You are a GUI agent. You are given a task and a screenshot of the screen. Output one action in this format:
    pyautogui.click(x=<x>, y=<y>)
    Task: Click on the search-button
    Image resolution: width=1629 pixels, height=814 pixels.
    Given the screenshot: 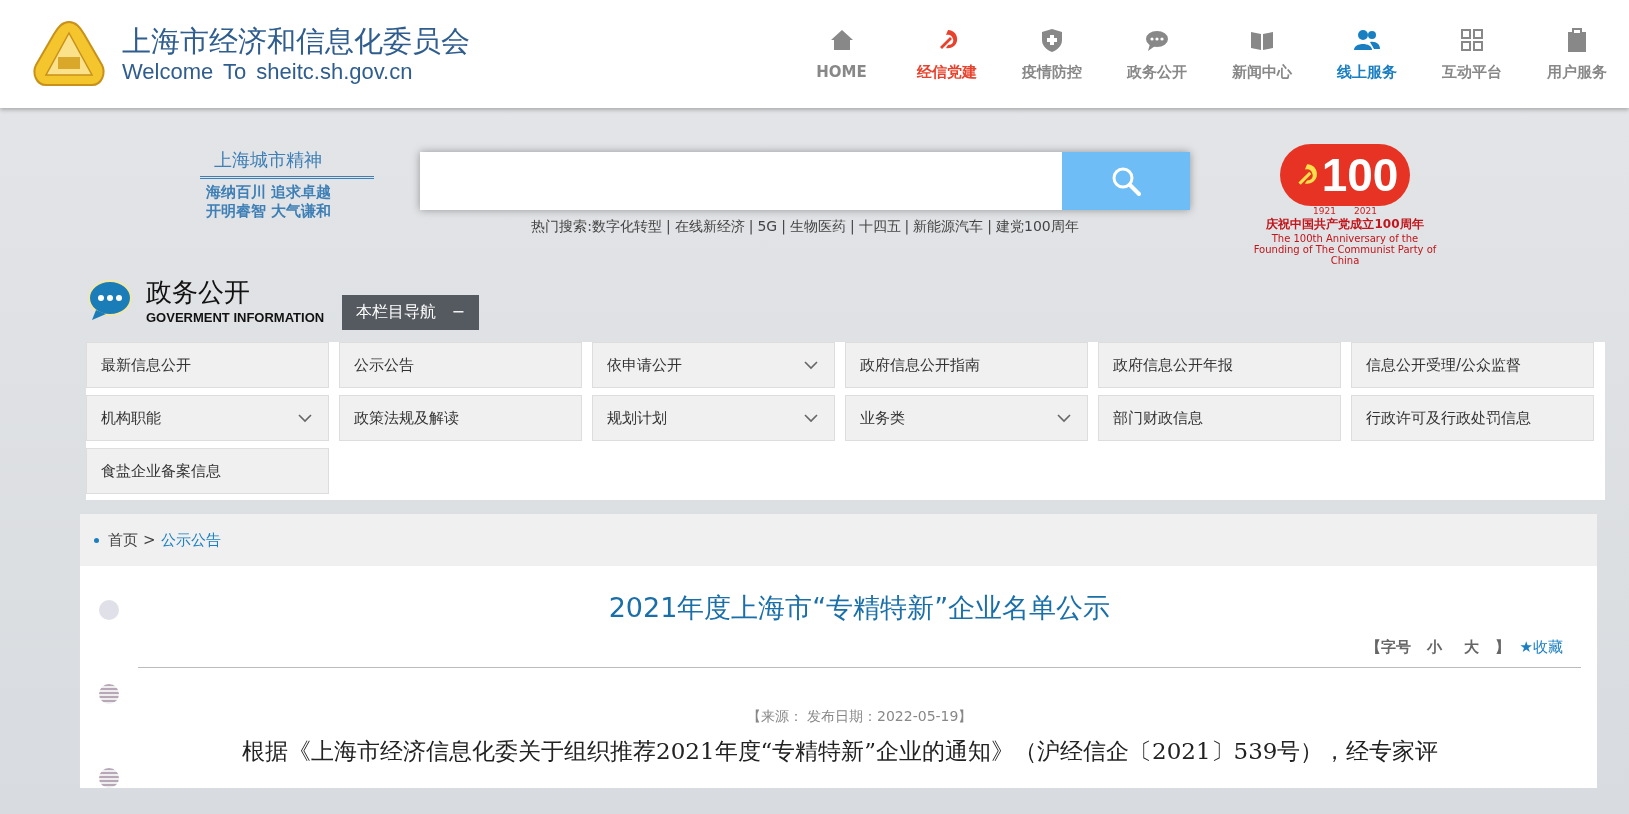 What is the action you would take?
    pyautogui.click(x=1126, y=181)
    